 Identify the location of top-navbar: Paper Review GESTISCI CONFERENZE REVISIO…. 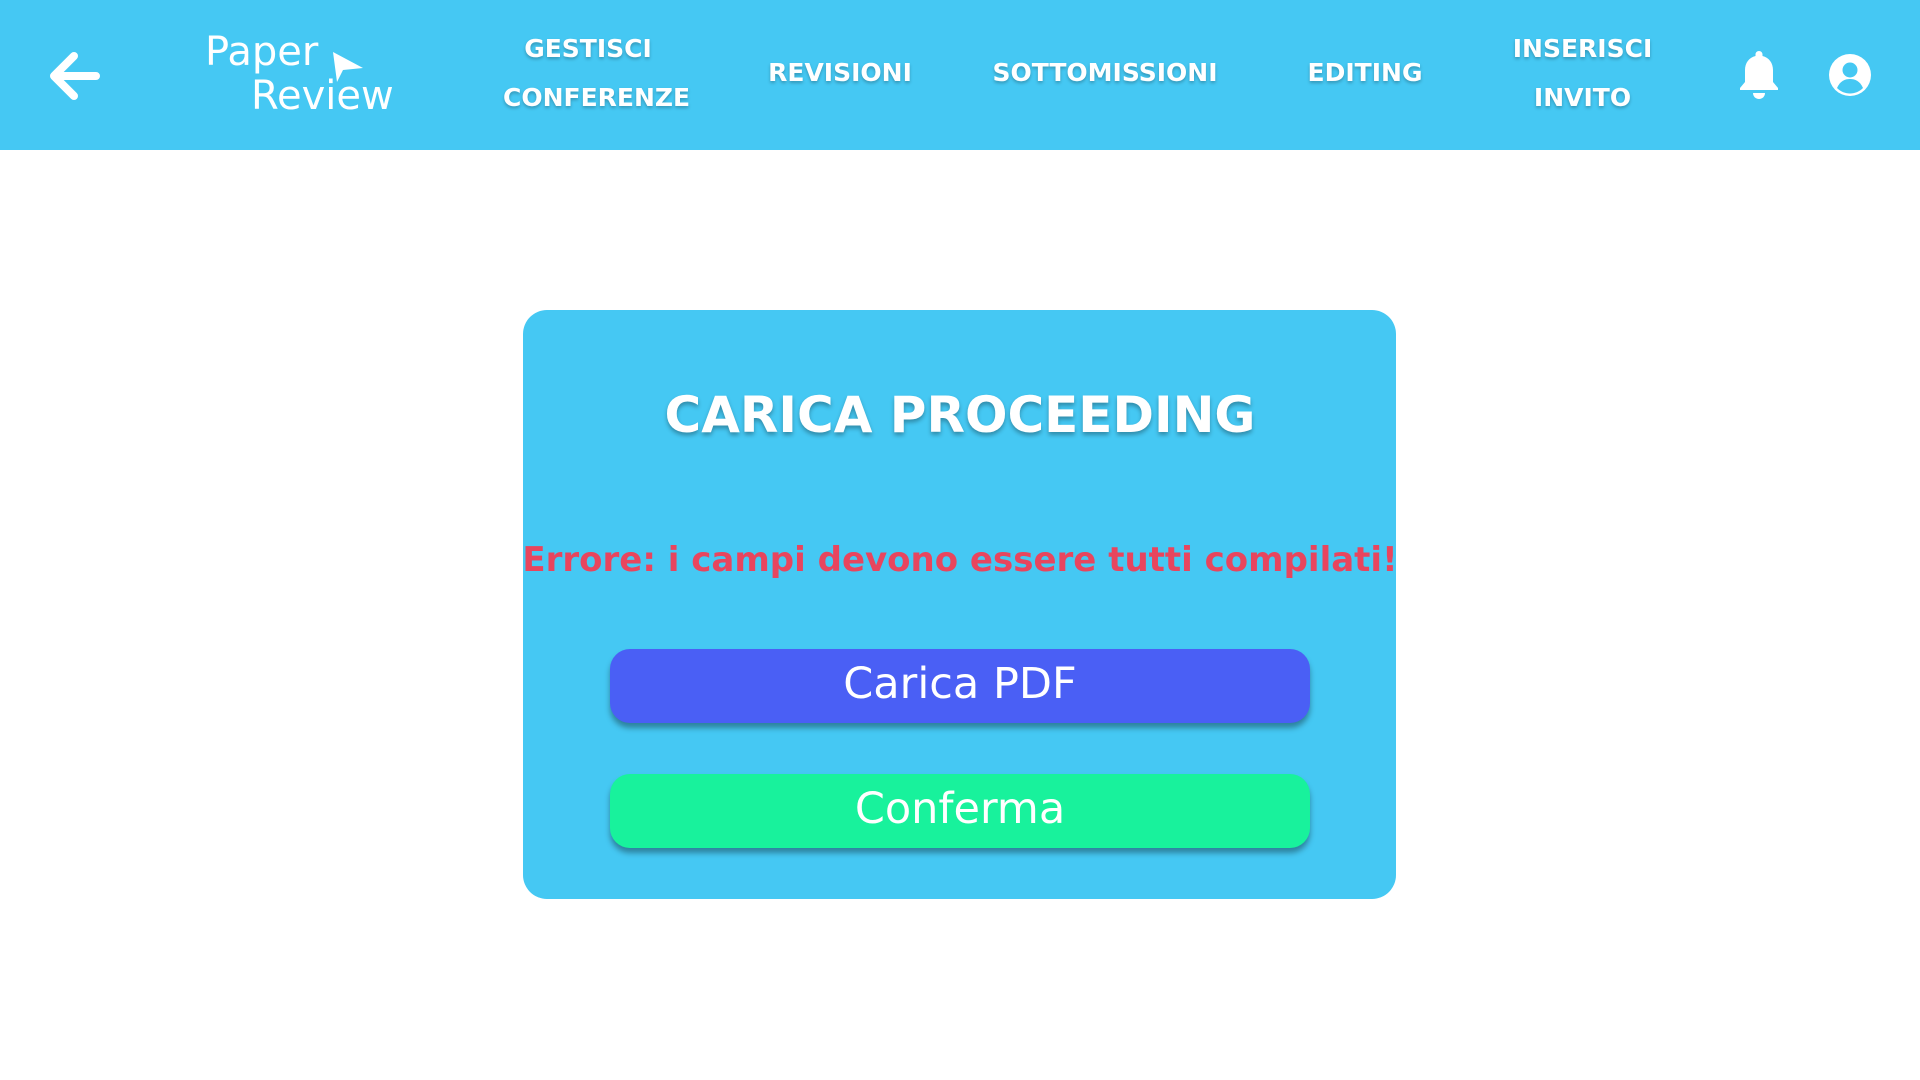
(960, 75).